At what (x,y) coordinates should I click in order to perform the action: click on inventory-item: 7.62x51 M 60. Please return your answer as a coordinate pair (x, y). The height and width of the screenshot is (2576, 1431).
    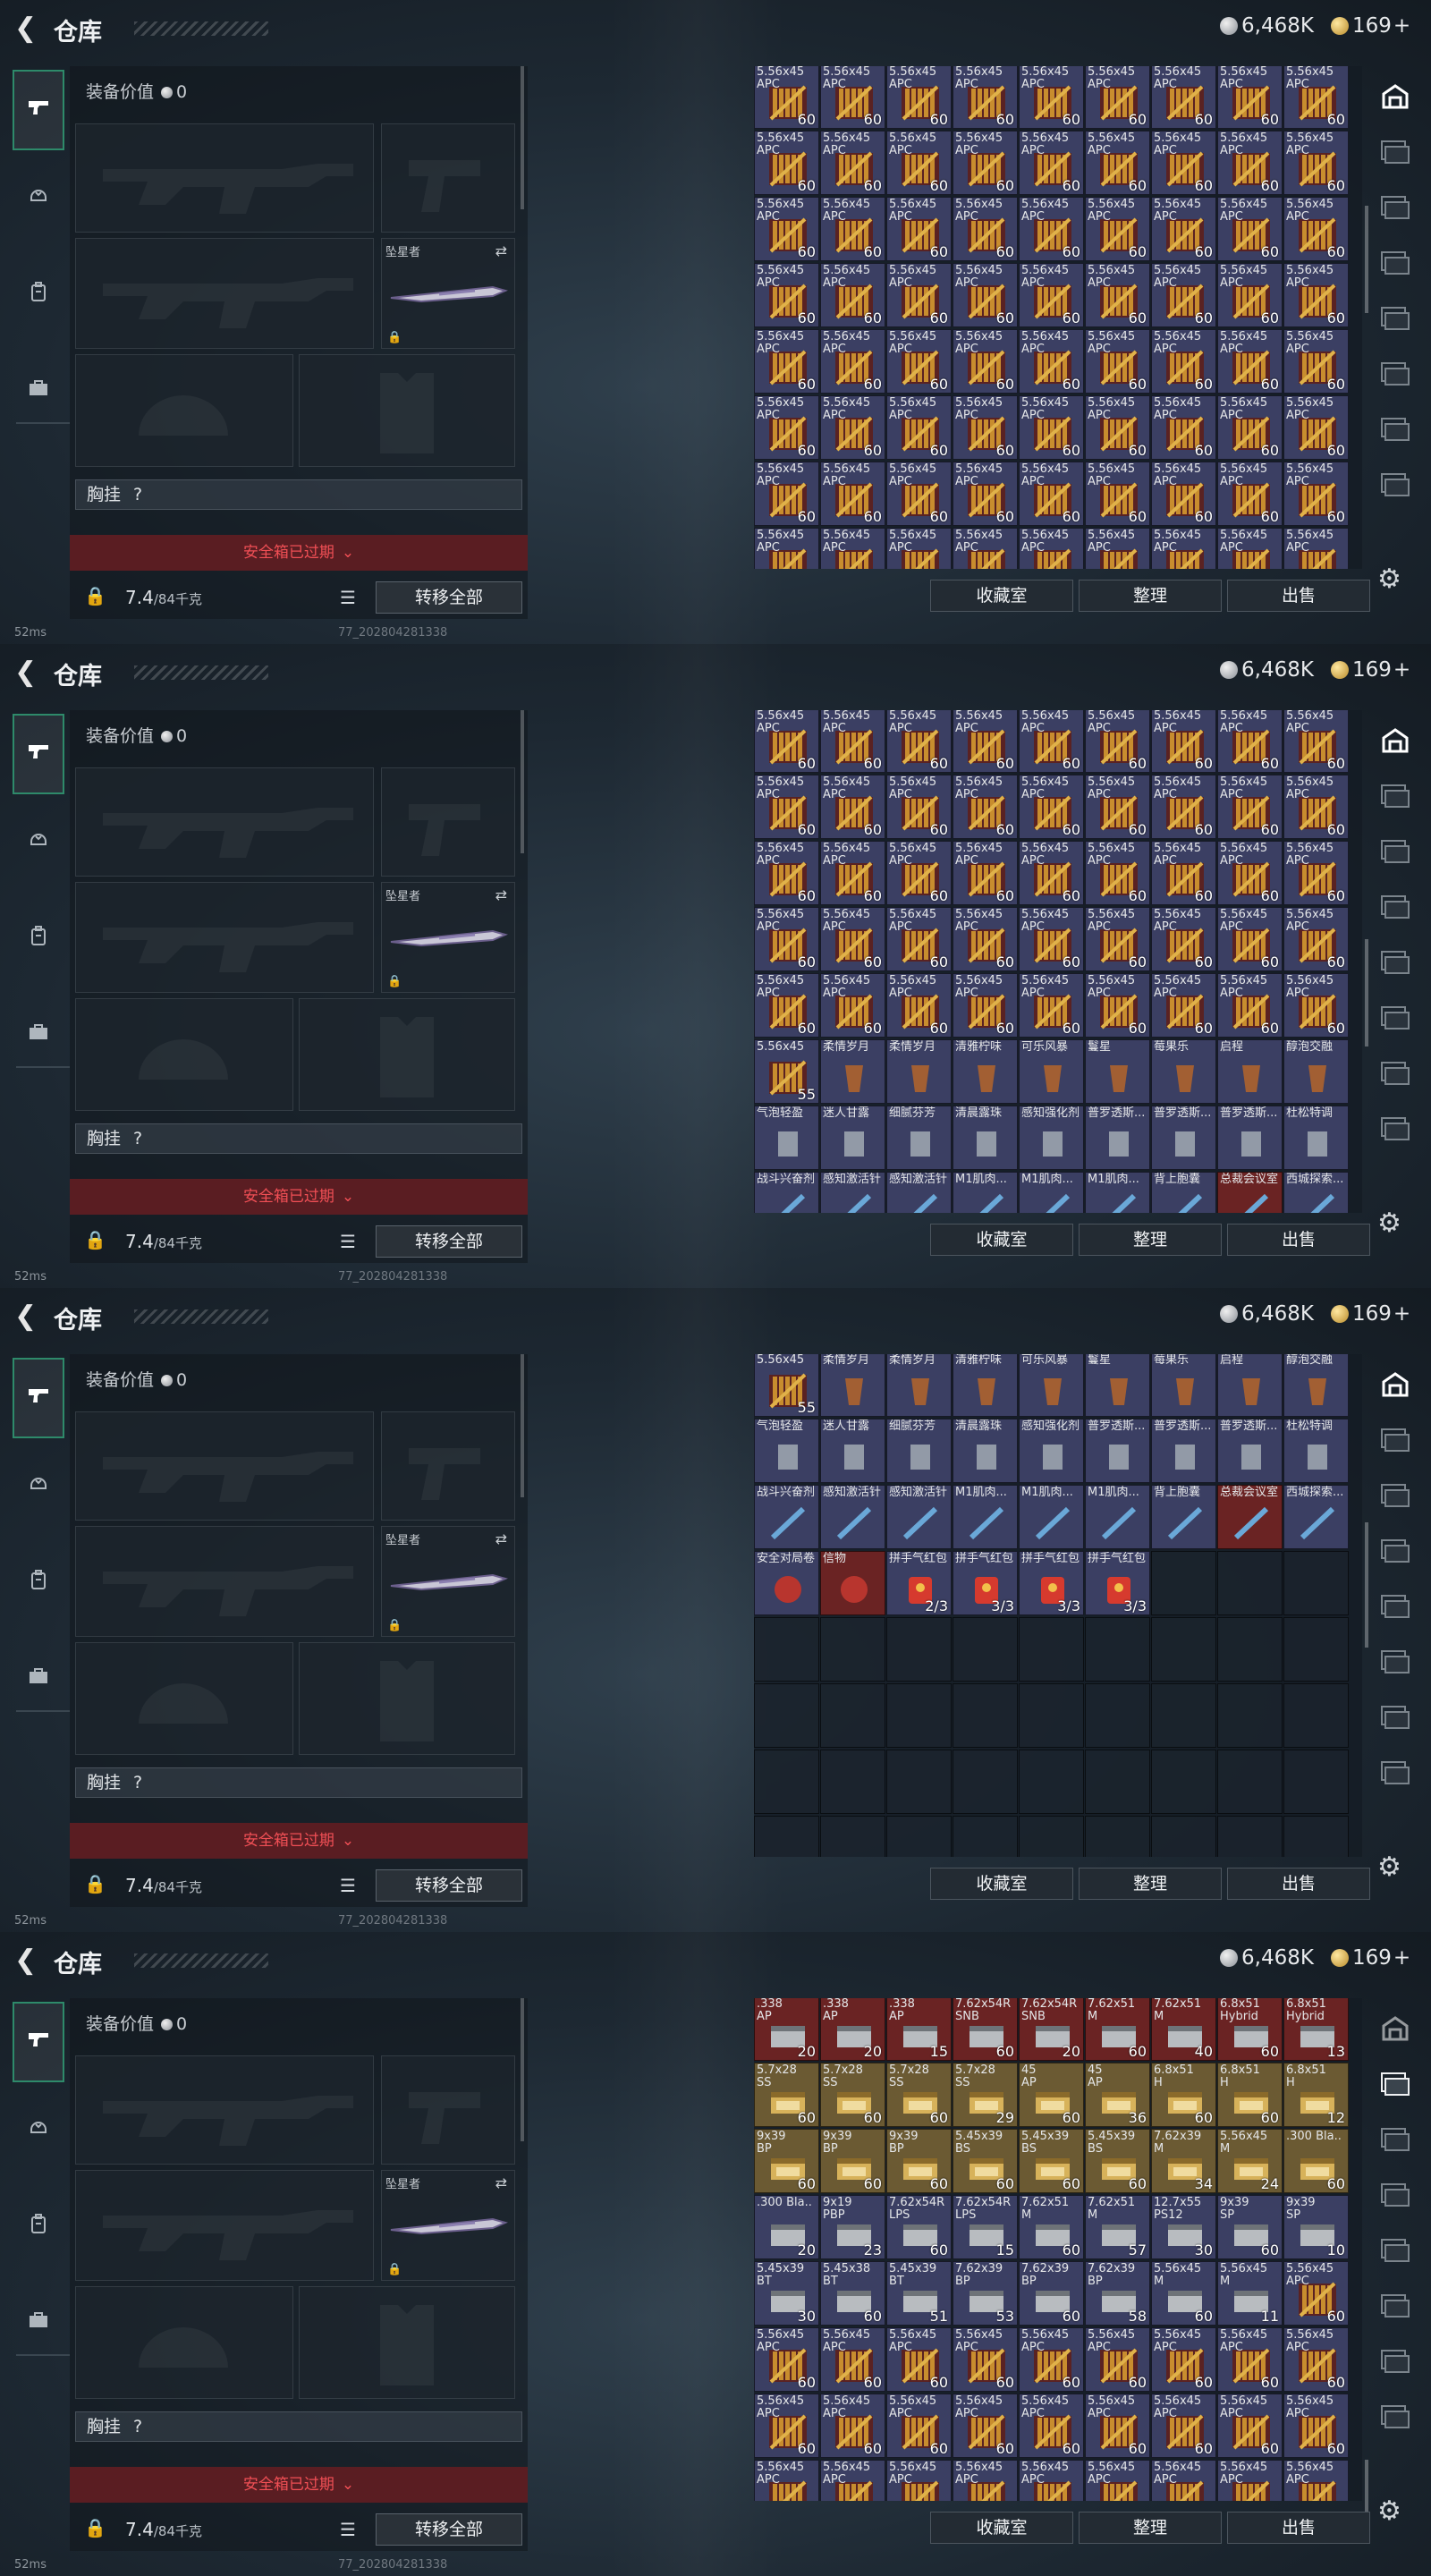
    Looking at the image, I should click on (1118, 2029).